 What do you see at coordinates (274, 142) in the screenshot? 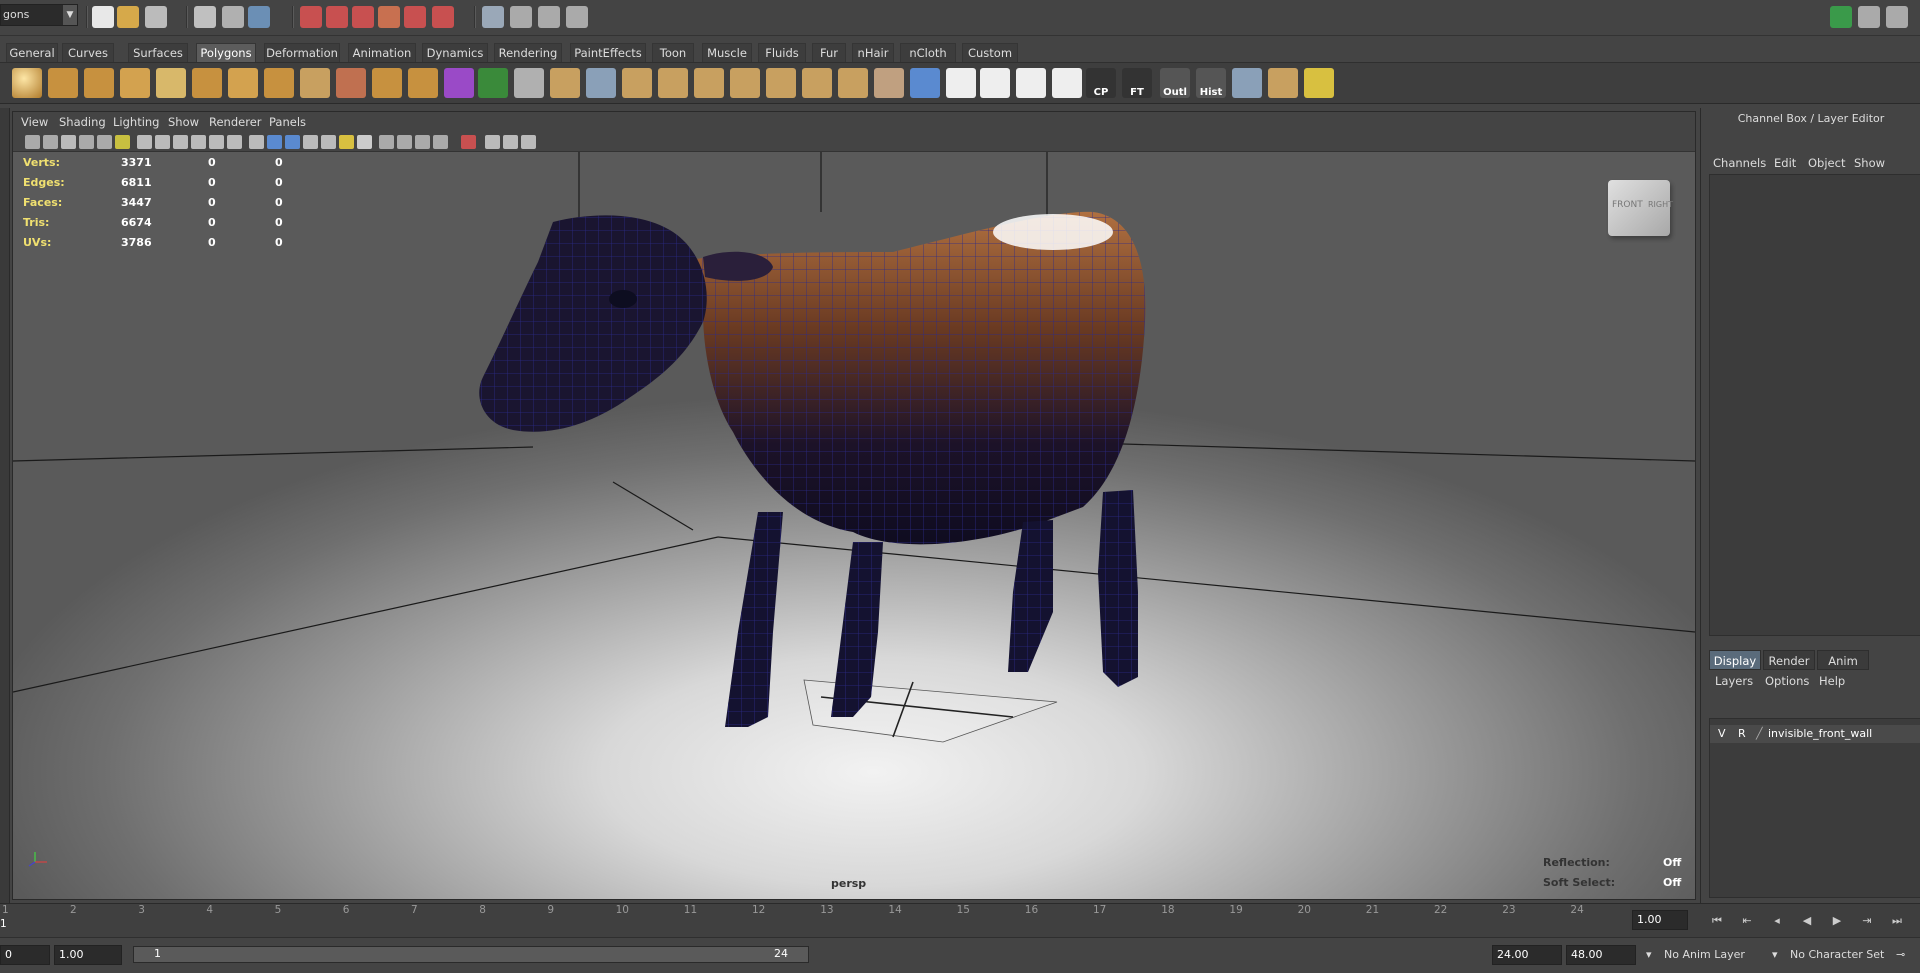
I see `isolate-select-icon` at bounding box center [274, 142].